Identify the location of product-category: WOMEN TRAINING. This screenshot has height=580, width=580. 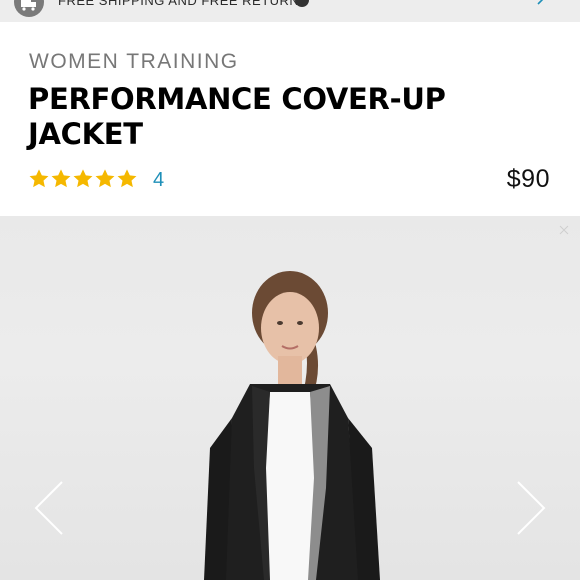
(134, 61).